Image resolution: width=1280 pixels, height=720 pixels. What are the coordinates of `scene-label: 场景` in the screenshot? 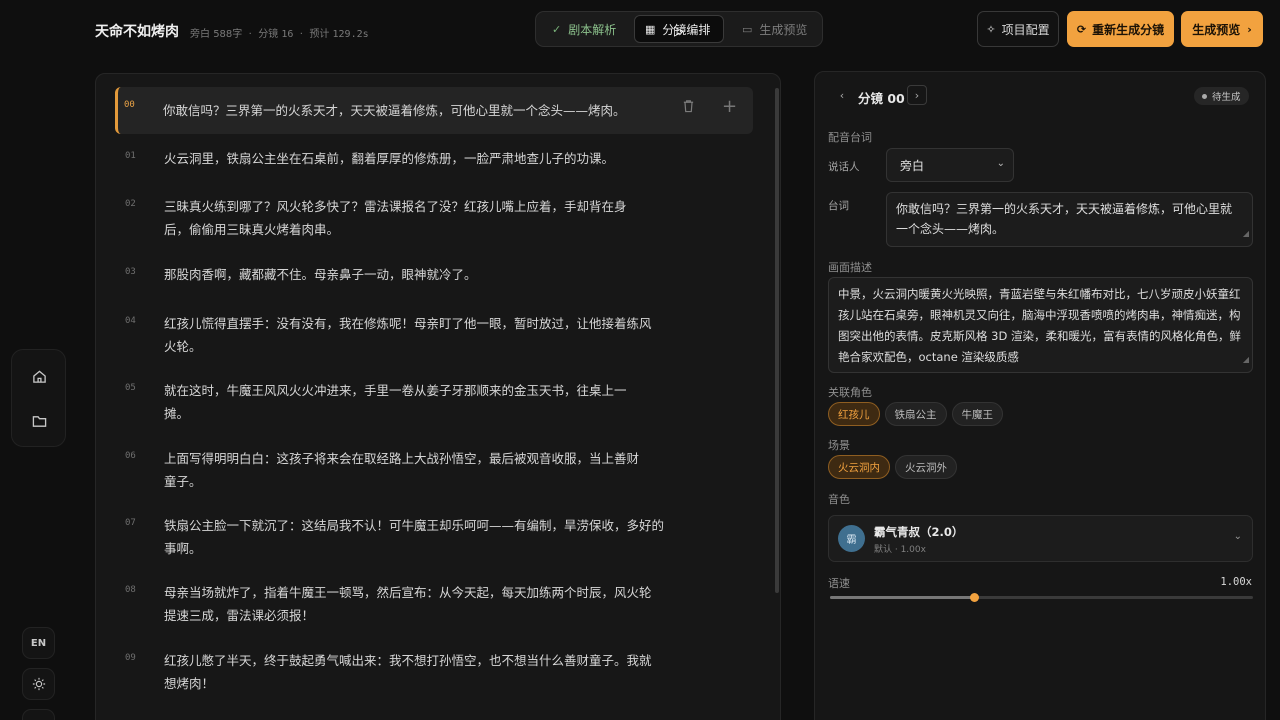 It's located at (839, 445).